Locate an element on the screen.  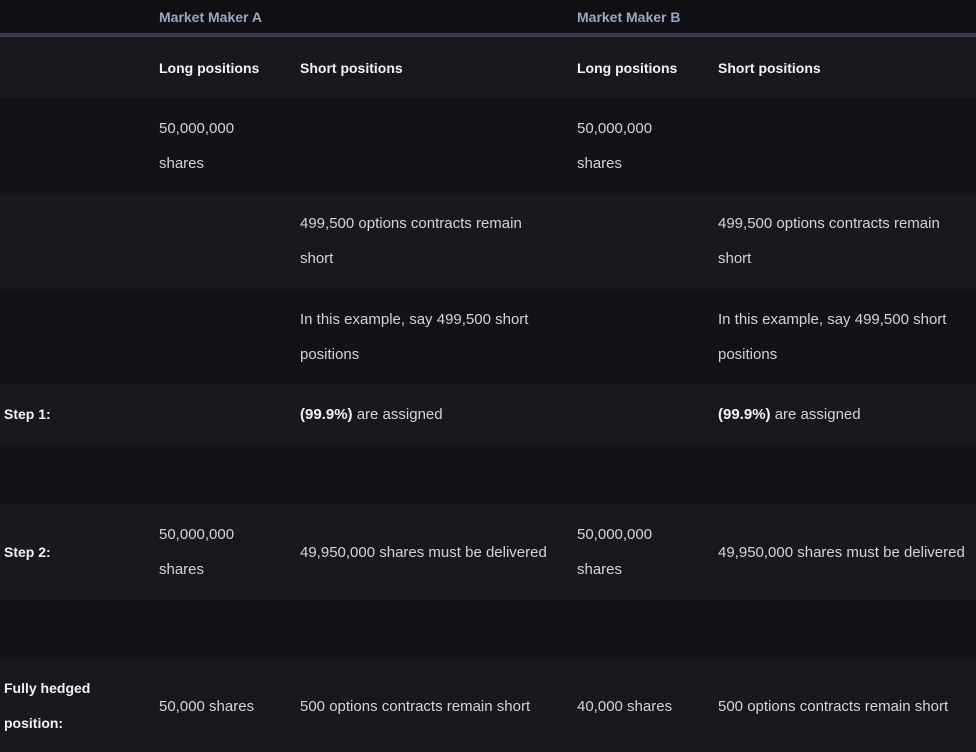
b-long-step2: 50,000,000 shares is located at coordinates (615, 552).